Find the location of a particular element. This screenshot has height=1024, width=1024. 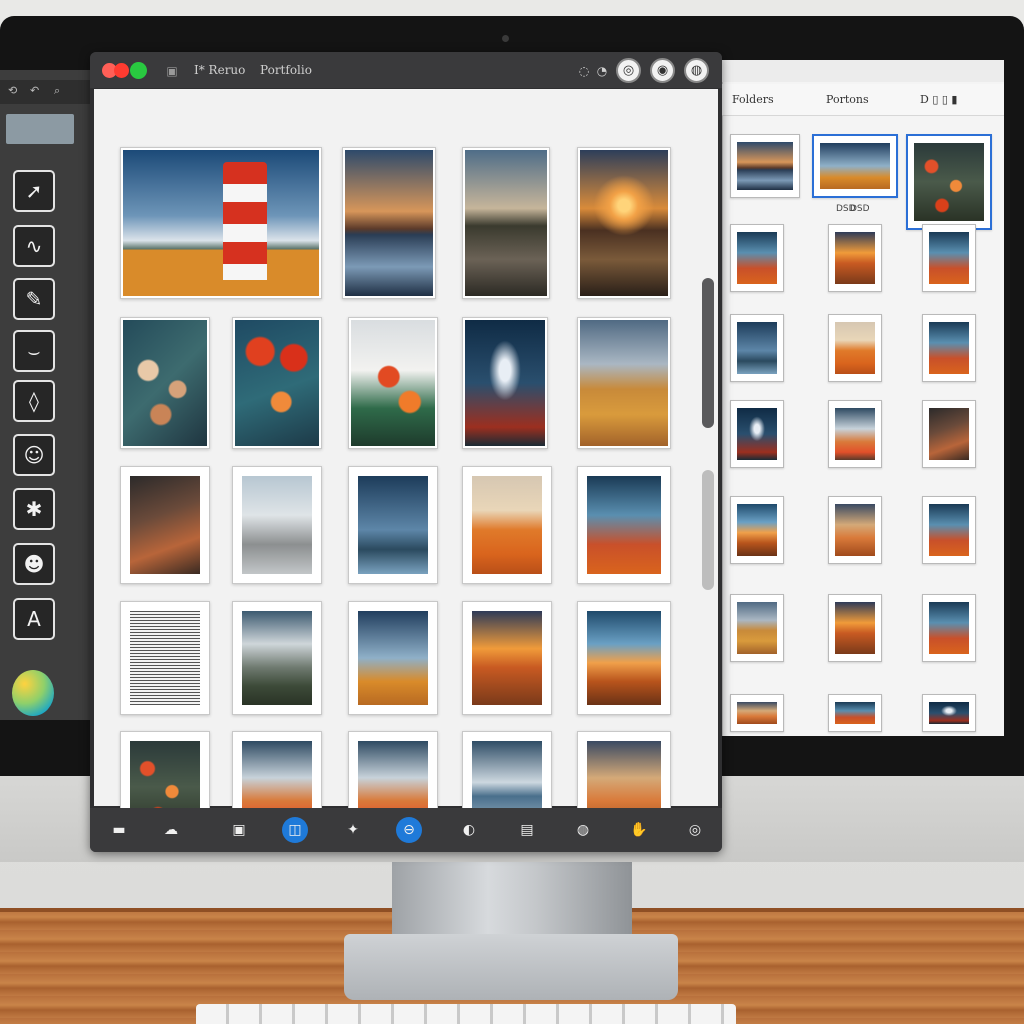

crop-tool-icon: ◊ is located at coordinates (34, 401).